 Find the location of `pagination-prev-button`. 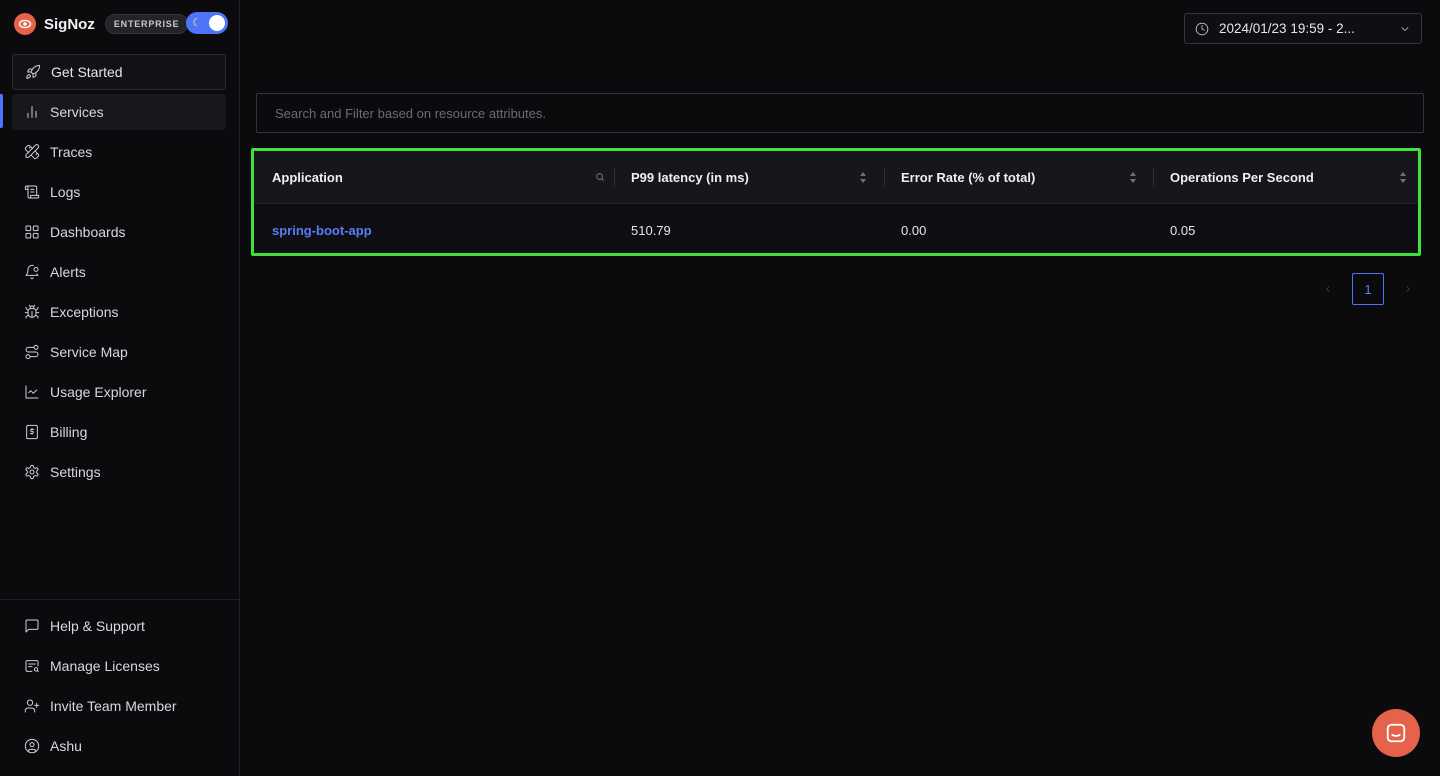

pagination-prev-button is located at coordinates (1328, 289).